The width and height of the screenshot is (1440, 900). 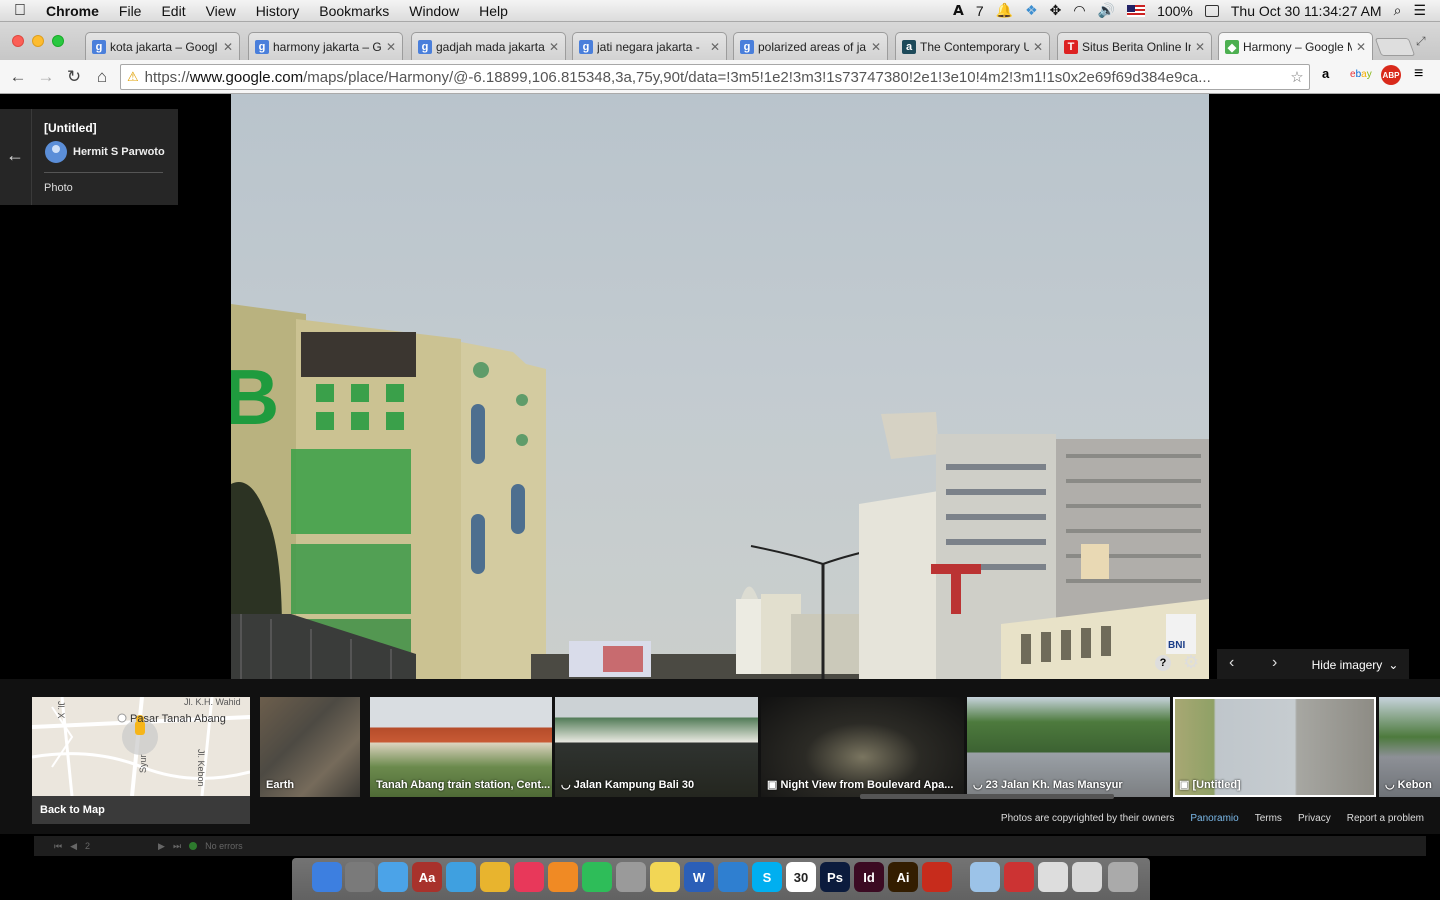 What do you see at coordinates (495, 877) in the screenshot?
I see `chrome-dock-icon` at bounding box center [495, 877].